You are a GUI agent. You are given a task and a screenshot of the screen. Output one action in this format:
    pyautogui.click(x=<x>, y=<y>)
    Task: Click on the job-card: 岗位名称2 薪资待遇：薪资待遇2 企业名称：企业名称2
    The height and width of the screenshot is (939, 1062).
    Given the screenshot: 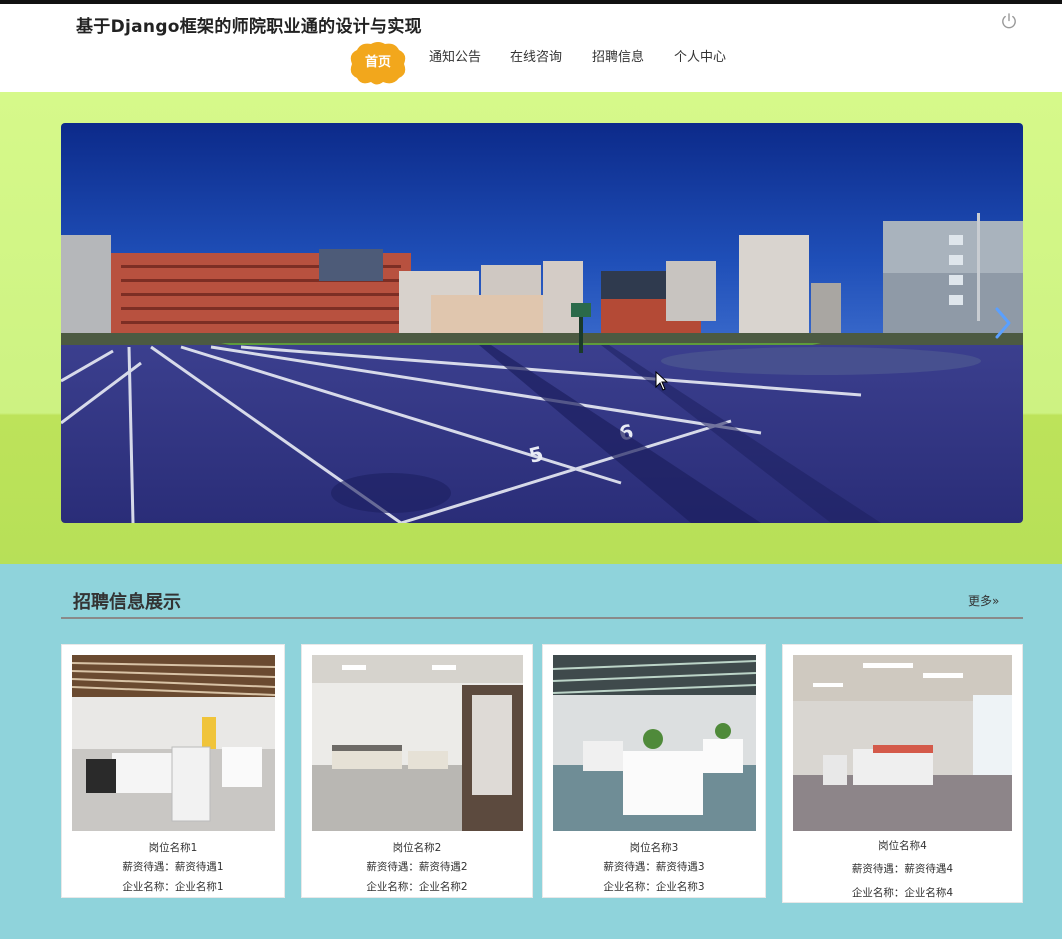 What is the action you would take?
    pyautogui.click(x=417, y=771)
    